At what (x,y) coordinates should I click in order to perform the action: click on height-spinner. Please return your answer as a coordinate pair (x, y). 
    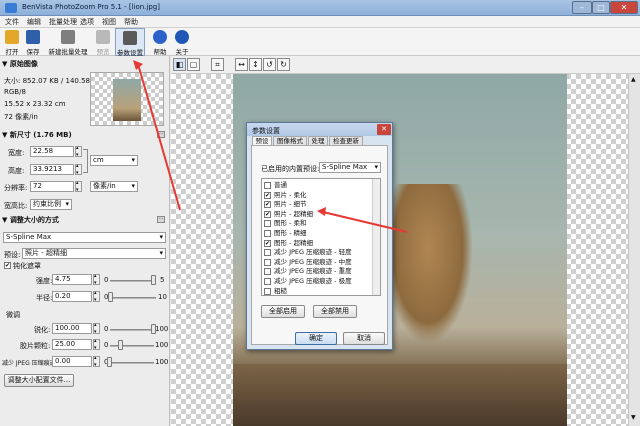
    Looking at the image, I should click on (78, 169).